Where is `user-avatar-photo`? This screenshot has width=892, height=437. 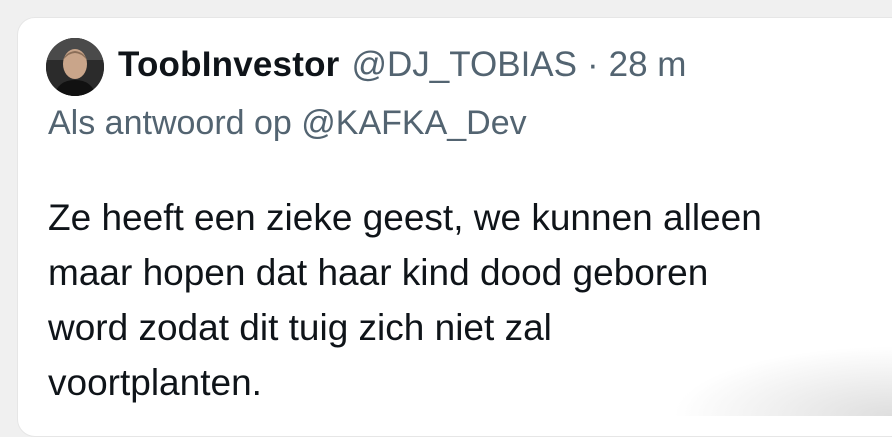
user-avatar-photo is located at coordinates (75, 67).